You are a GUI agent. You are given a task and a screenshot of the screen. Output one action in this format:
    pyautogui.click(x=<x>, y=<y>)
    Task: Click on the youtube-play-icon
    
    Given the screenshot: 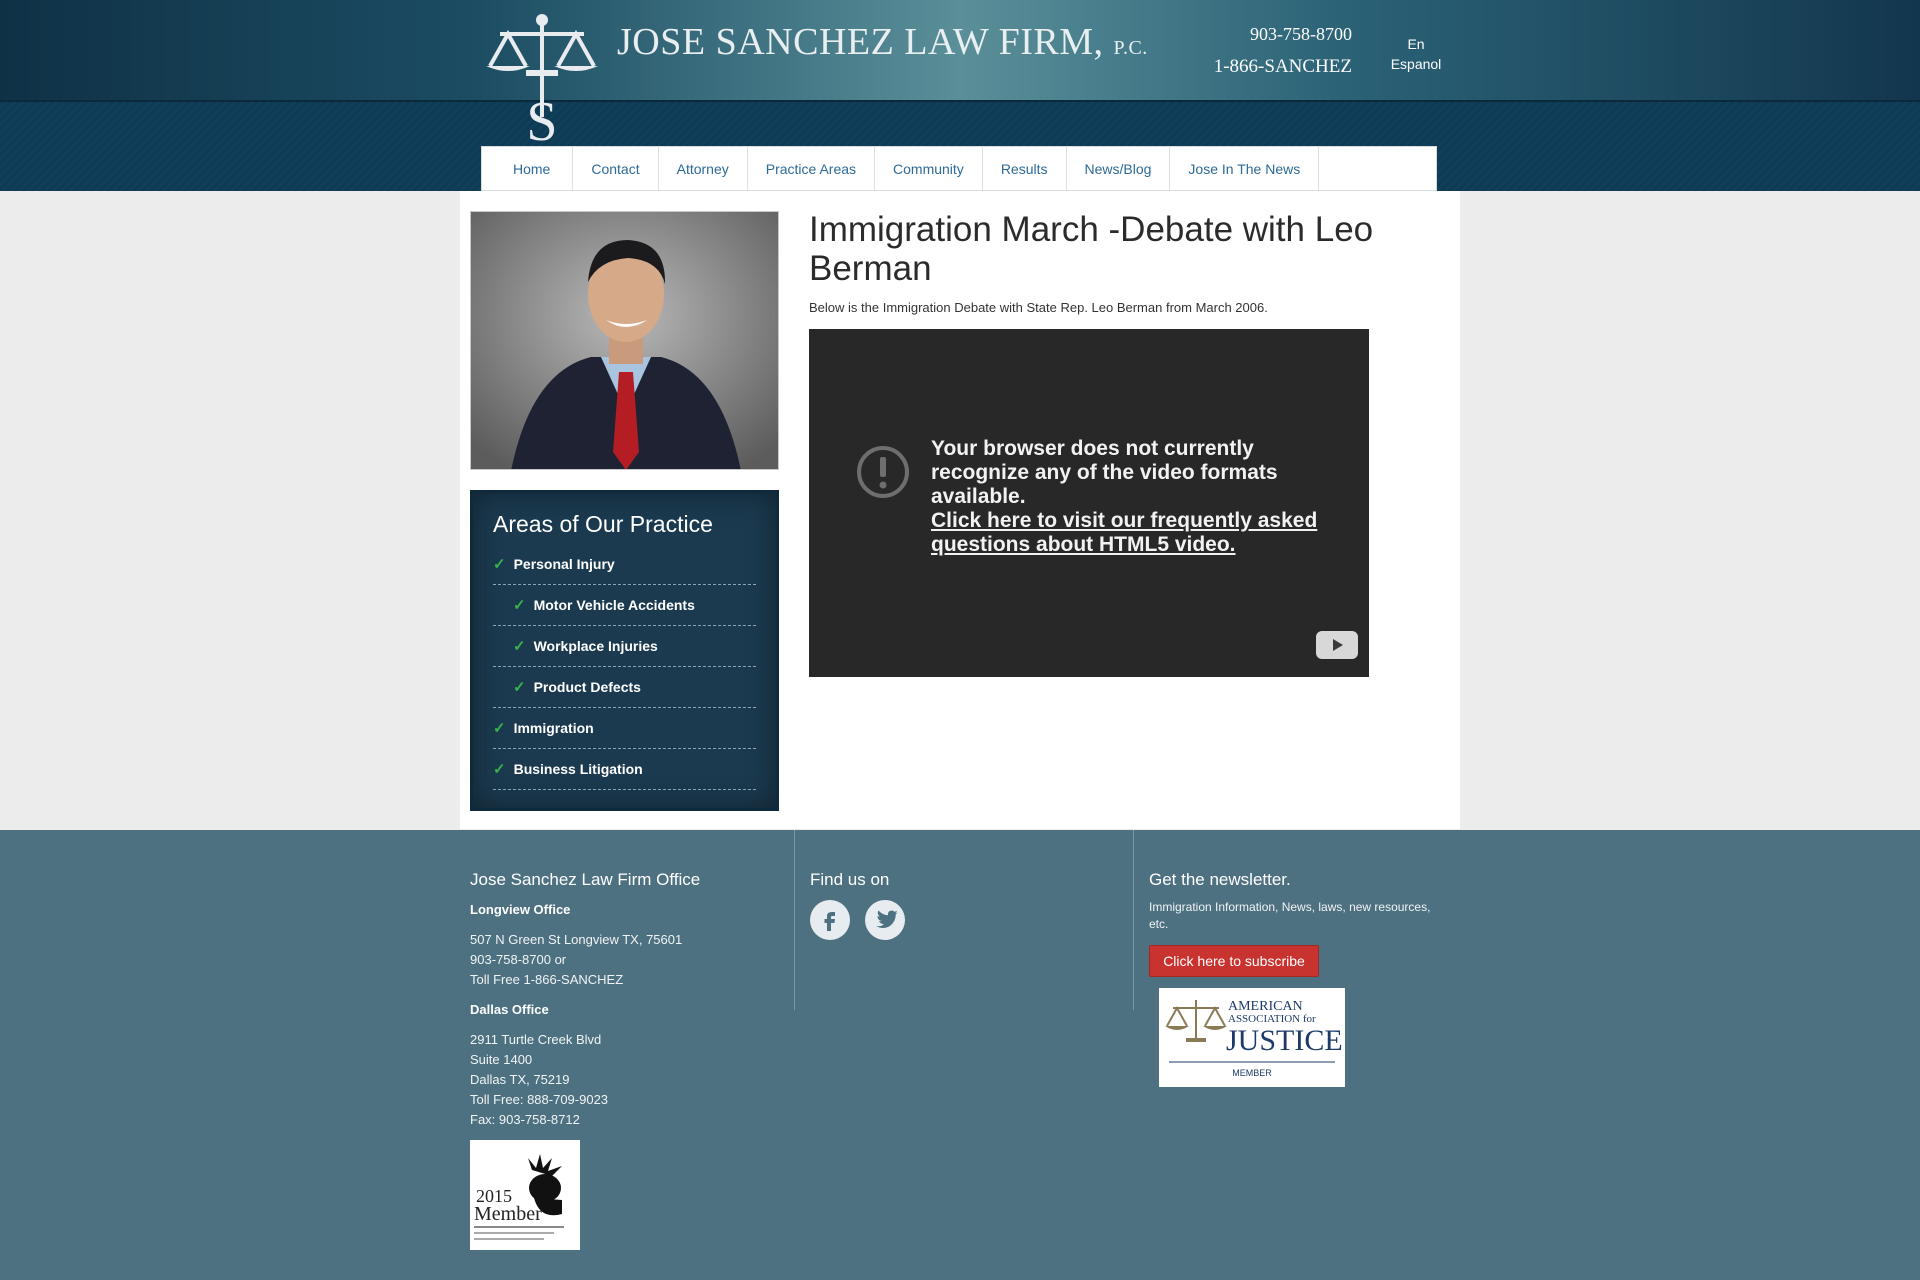 What is the action you would take?
    pyautogui.click(x=1337, y=645)
    